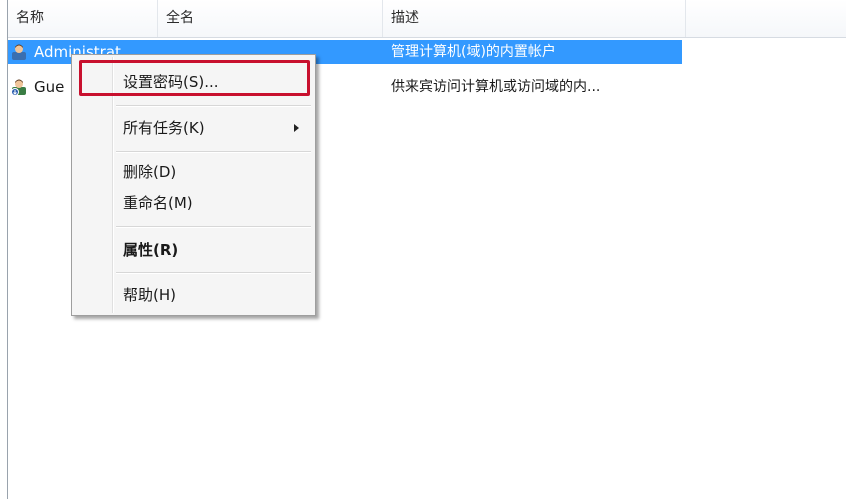  What do you see at coordinates (194, 78) in the screenshot?
I see `highlight-annotation-box` at bounding box center [194, 78].